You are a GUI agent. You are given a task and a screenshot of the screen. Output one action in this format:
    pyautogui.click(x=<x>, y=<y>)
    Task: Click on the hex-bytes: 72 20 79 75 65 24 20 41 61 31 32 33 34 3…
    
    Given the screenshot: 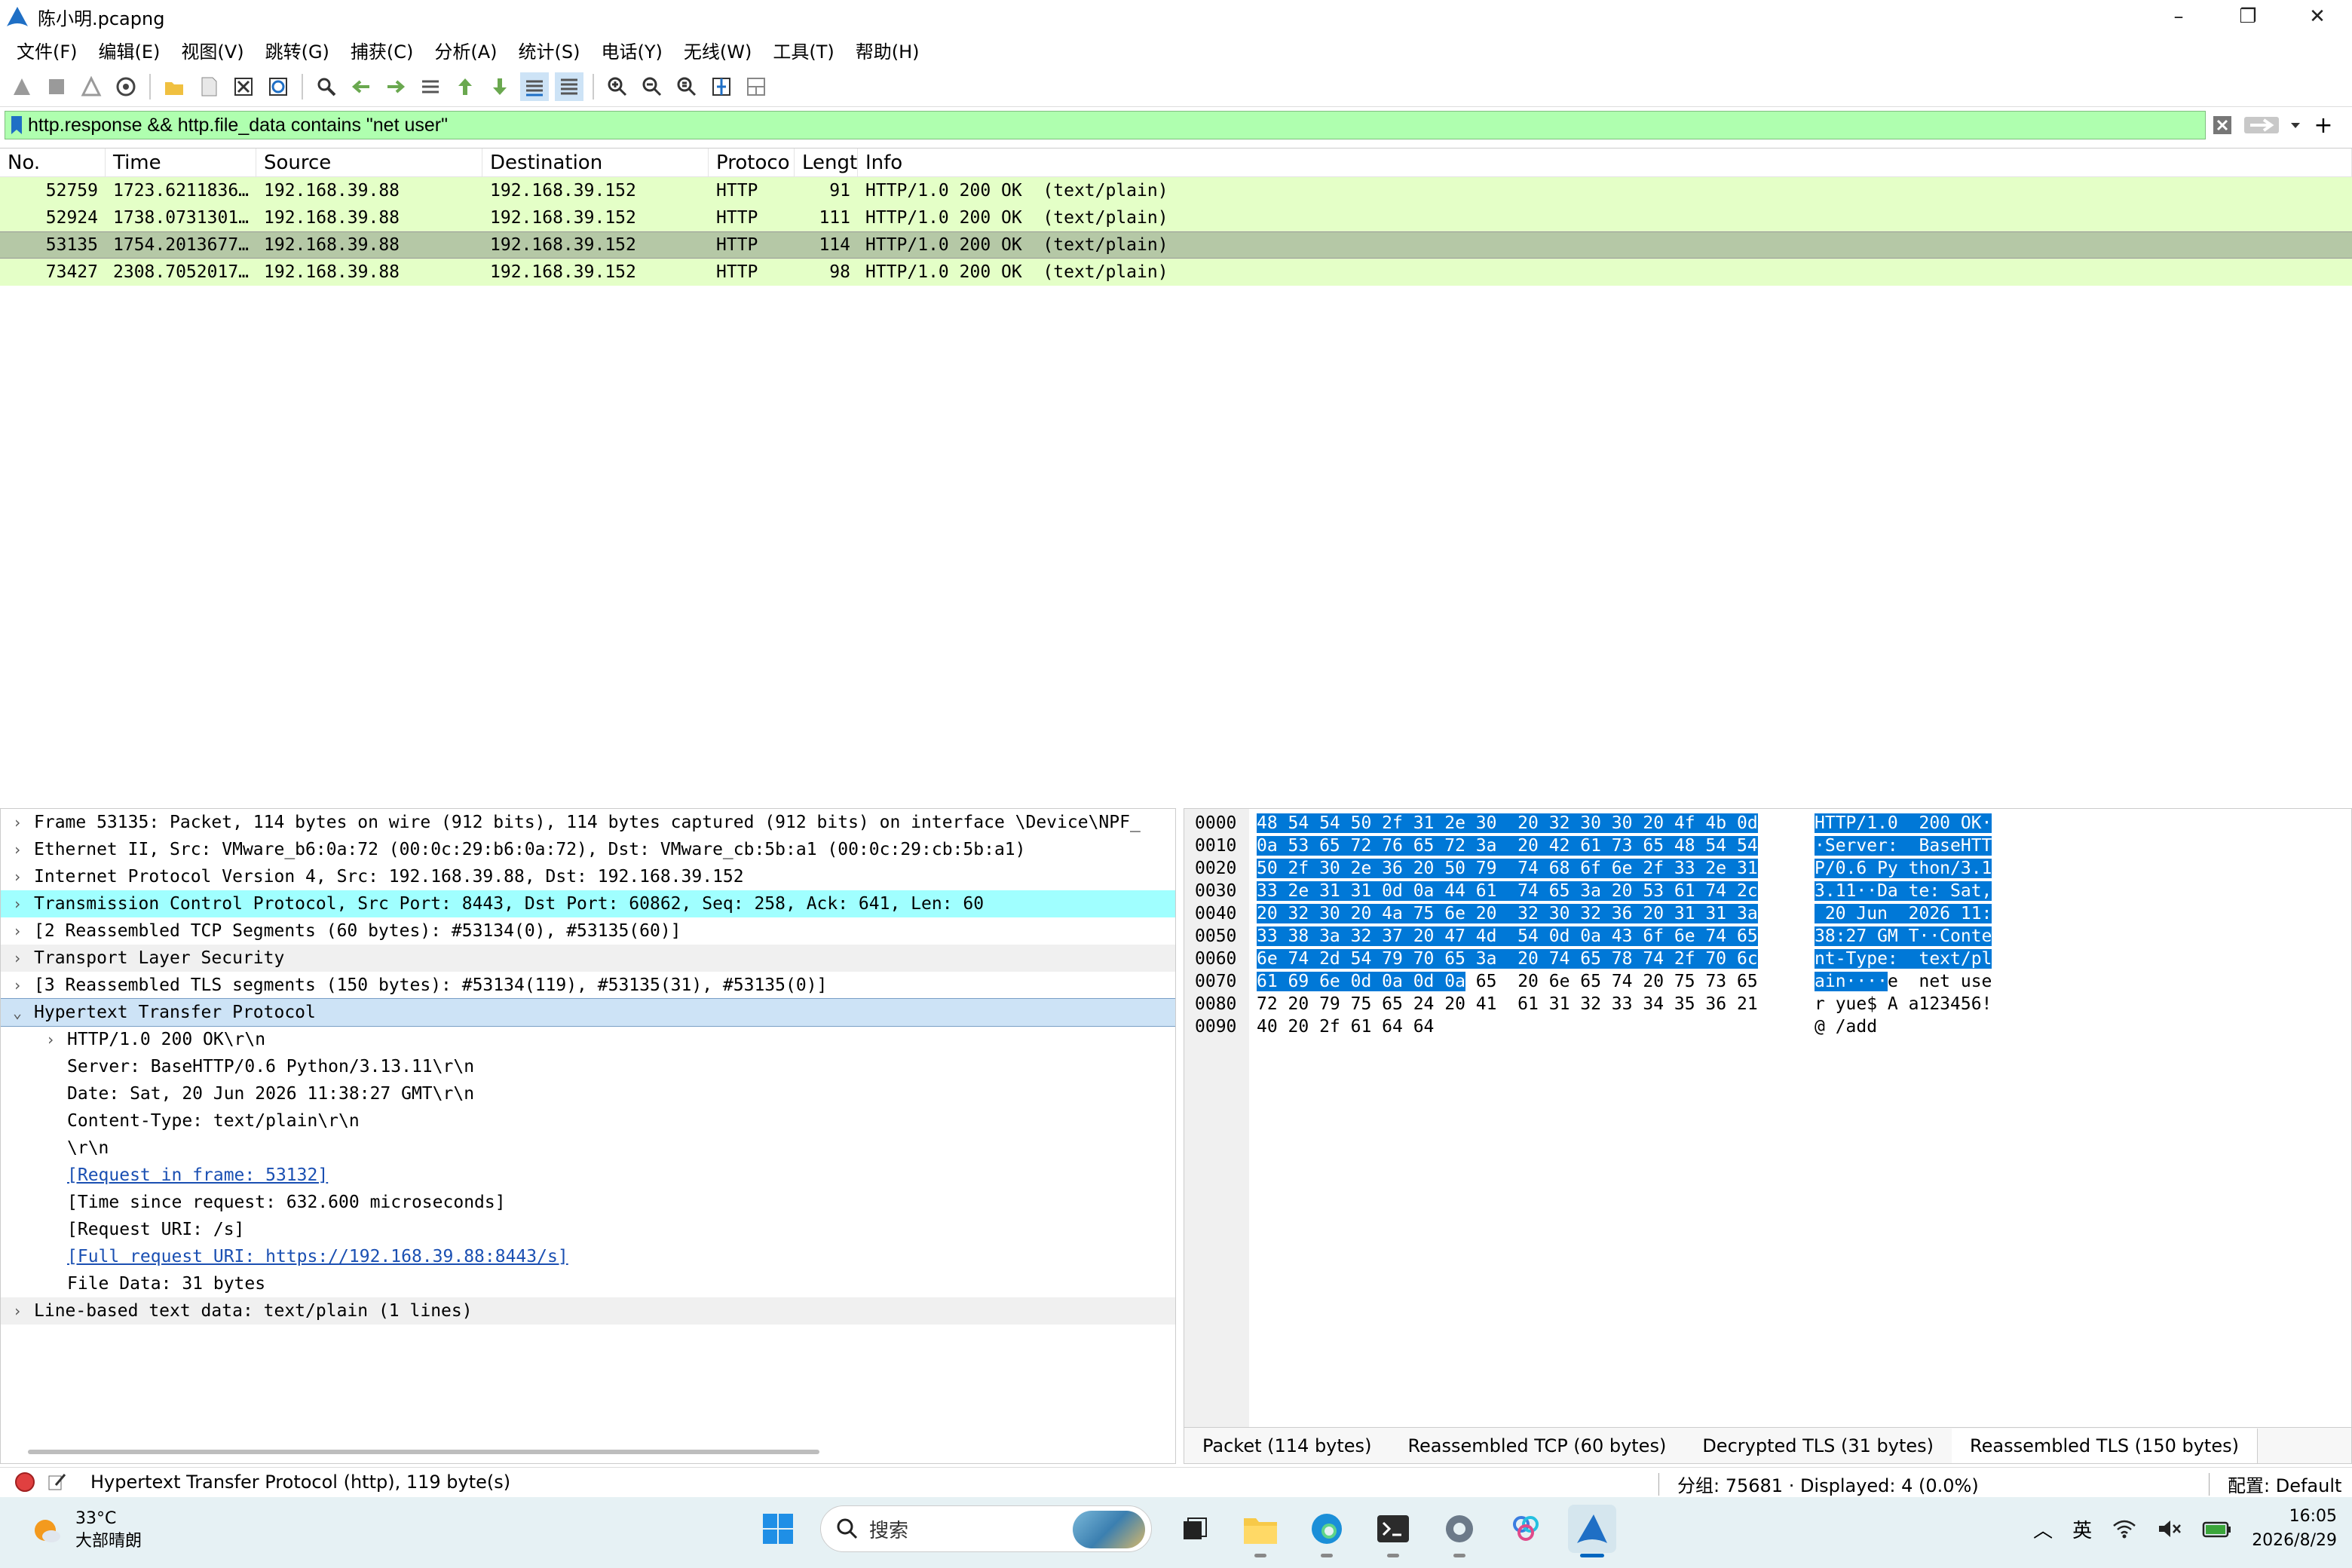 What is the action you would take?
    pyautogui.click(x=1507, y=1004)
    